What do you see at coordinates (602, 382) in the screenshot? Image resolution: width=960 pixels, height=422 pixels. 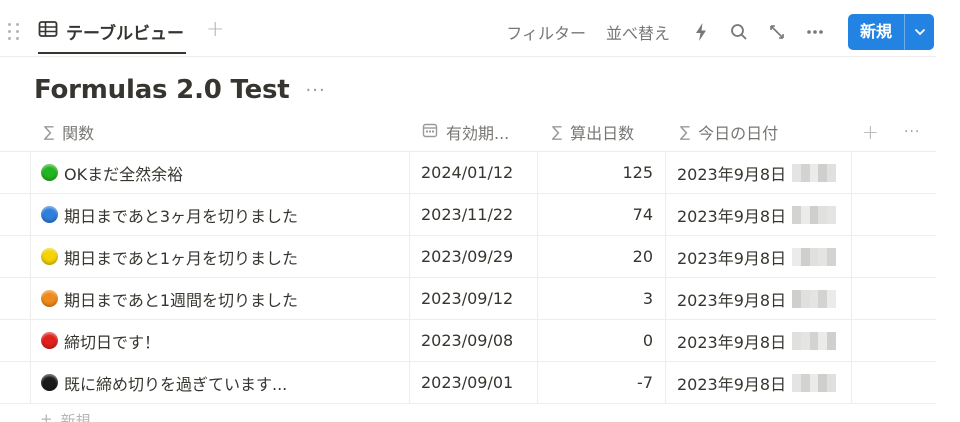 I see `cell-days: -7` at bounding box center [602, 382].